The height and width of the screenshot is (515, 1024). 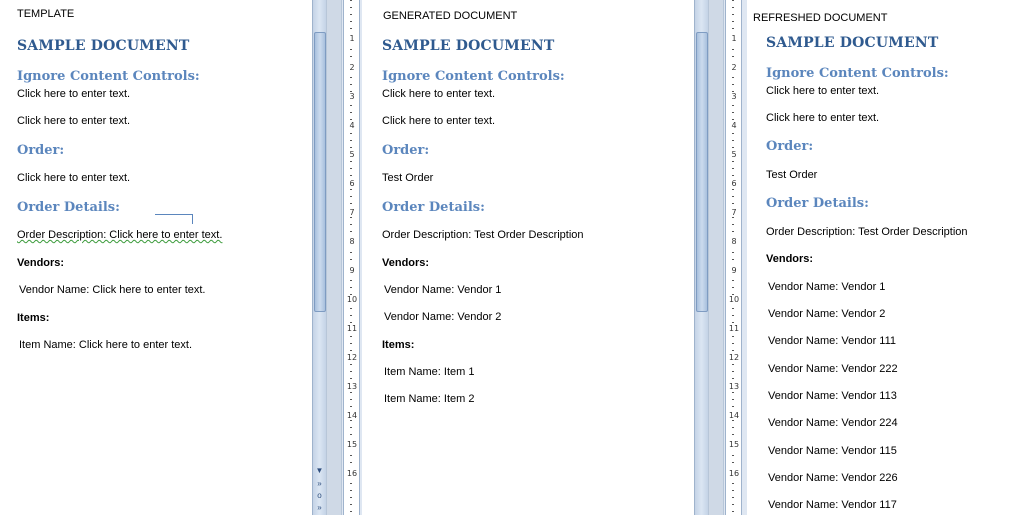 I want to click on vendor-name-6: Vendor Name: Vendor 224, so click(x=833, y=423).